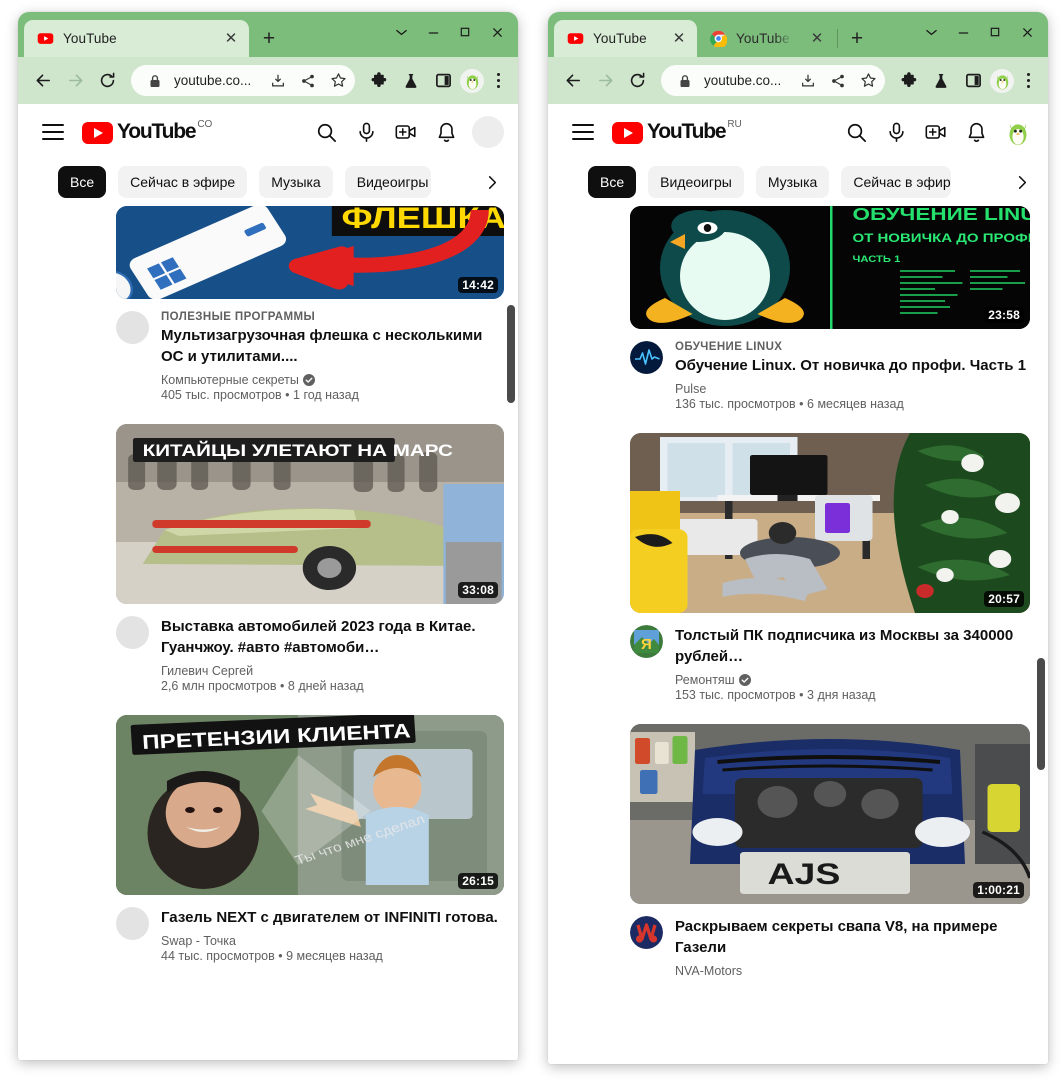 The width and height of the screenshot is (1064, 1090). What do you see at coordinates (268, 132) in the screenshot?
I see `youtube-header: YouTube CO` at bounding box center [268, 132].